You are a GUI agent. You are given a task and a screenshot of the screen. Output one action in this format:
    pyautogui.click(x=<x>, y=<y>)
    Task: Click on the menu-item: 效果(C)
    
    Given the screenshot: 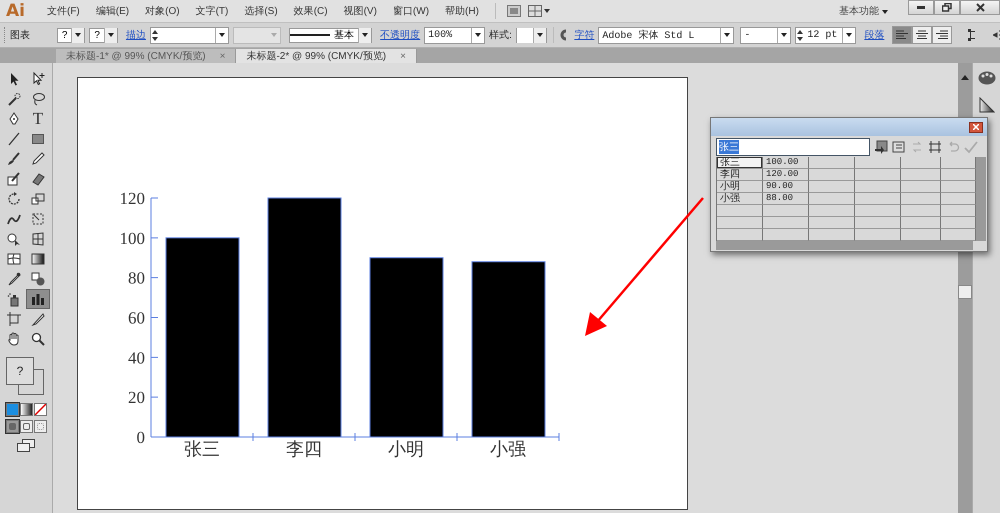 What is the action you would take?
    pyautogui.click(x=311, y=11)
    